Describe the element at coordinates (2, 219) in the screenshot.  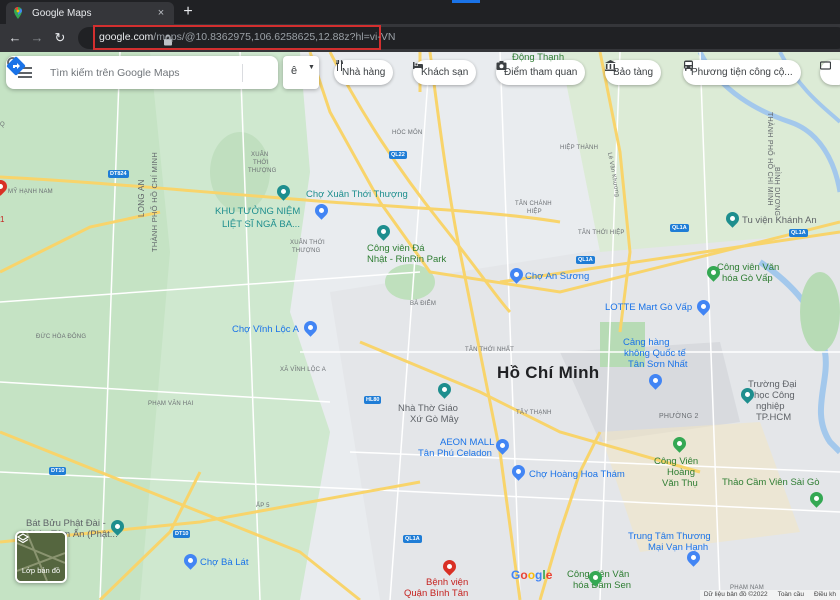
I see `poi-label: 1` at that location.